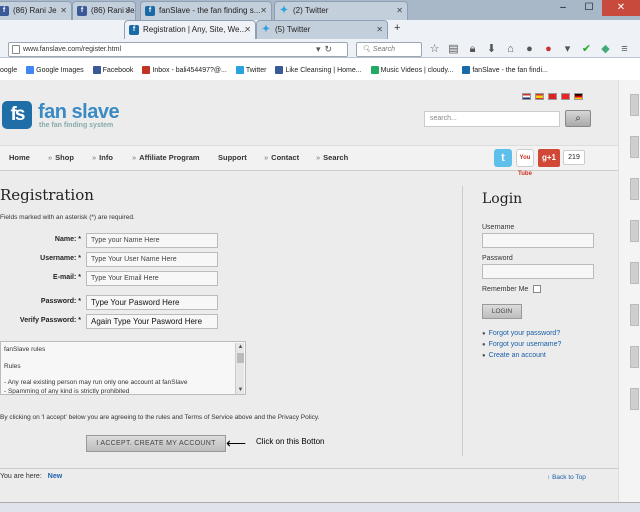 The image size is (640, 512). I want to click on lock-icon: 🔒︎, so click(472, 49).